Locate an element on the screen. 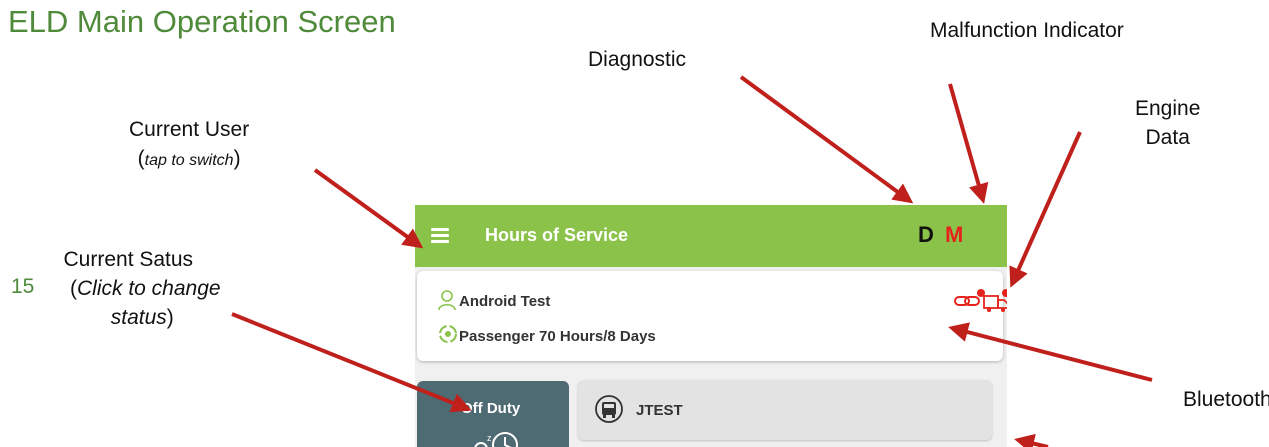 The image size is (1269, 447). app-bar: Hours of Service D M is located at coordinates (711, 236).